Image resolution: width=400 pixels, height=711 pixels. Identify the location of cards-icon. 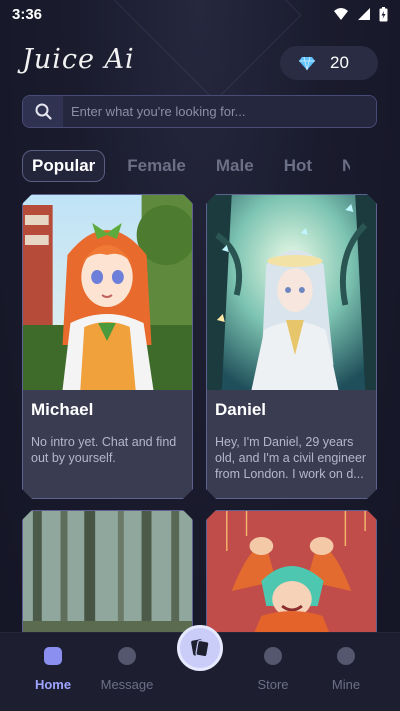
(200, 648).